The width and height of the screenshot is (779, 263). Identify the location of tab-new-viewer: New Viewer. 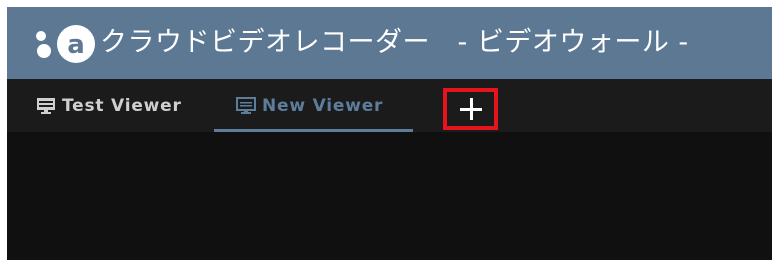
(313, 105).